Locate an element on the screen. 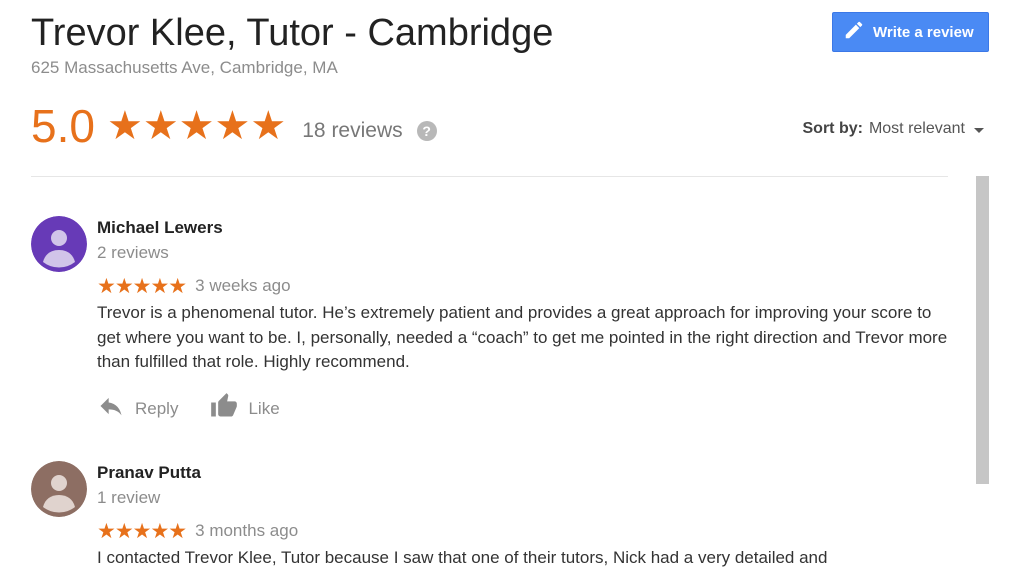  like-label: Like is located at coordinates (264, 408).